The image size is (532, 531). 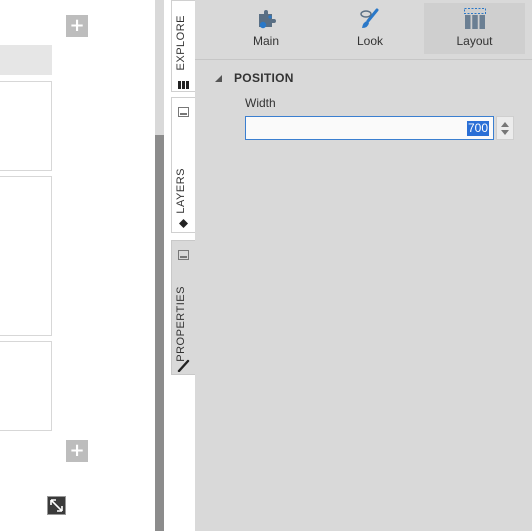 What do you see at coordinates (477, 128) in the screenshot?
I see `width-value: 700` at bounding box center [477, 128].